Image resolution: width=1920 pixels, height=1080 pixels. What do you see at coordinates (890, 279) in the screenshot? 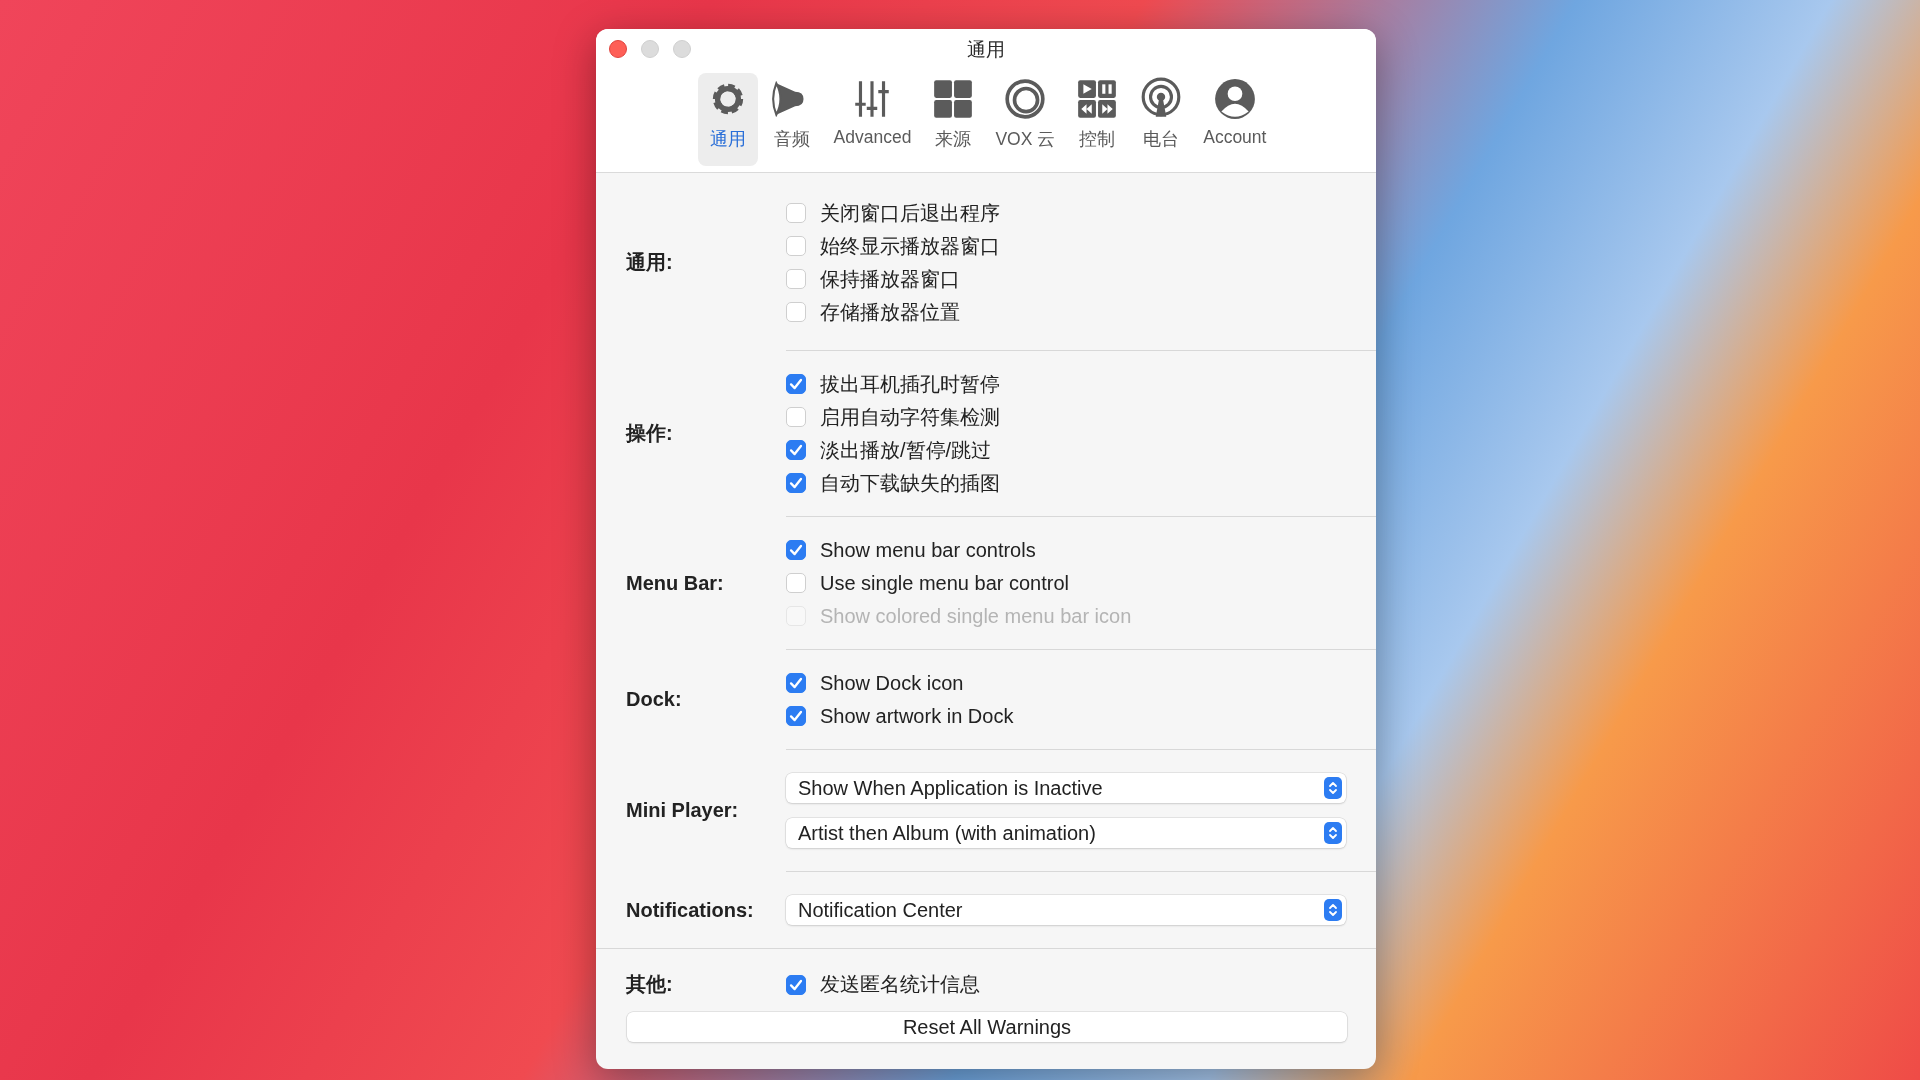
I see `checkbox-label: 保持播放器窗口` at bounding box center [890, 279].